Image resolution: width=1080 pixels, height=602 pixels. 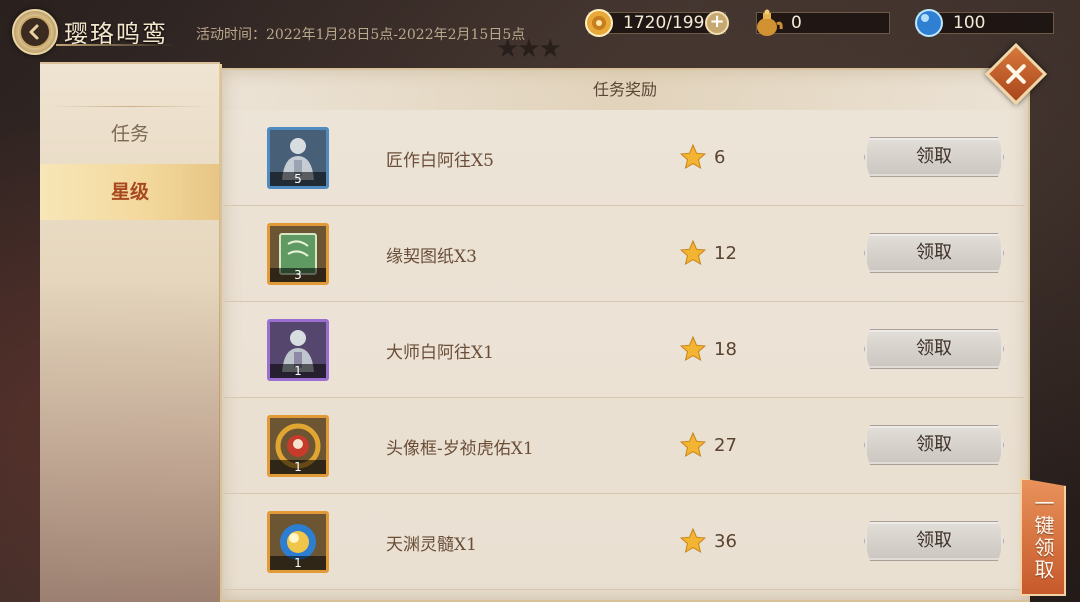 What do you see at coordinates (664, 23) in the screenshot?
I see `gold-amount: 1720/199` at bounding box center [664, 23].